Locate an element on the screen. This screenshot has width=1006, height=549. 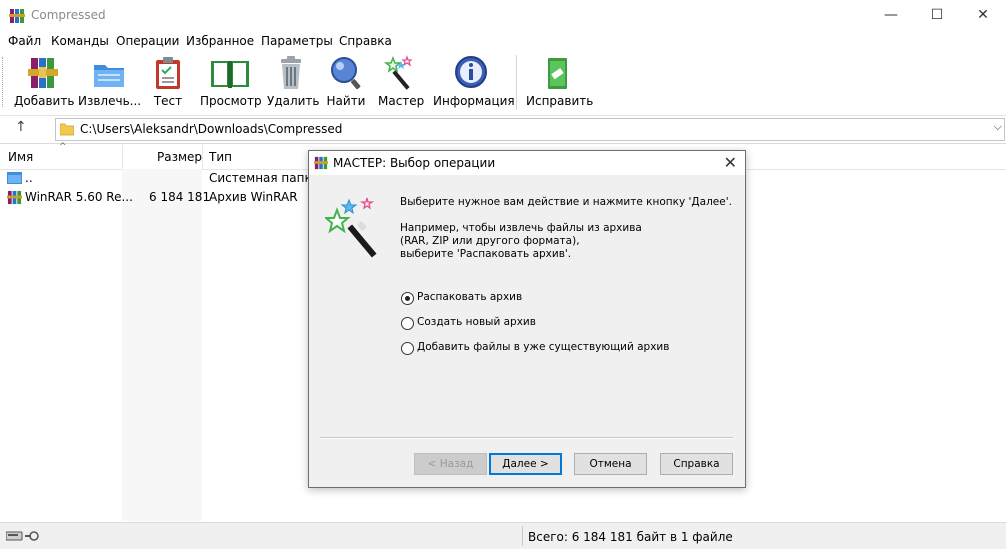
test-label: Тест is located at coordinates (168, 101).